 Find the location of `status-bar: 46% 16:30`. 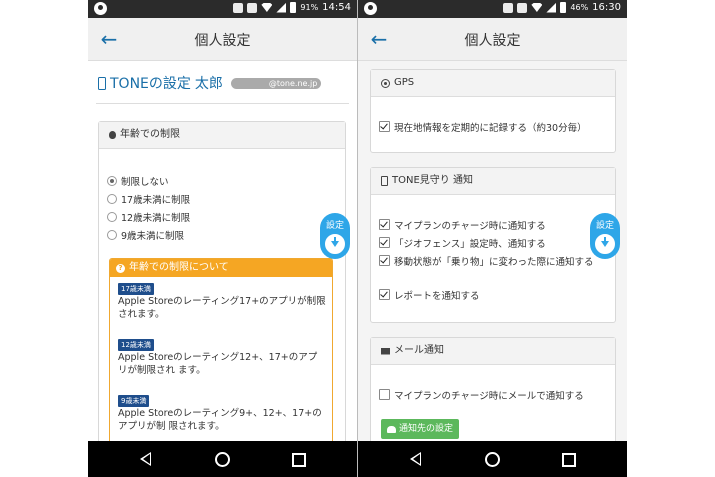

status-bar: 46% 16:30 is located at coordinates (492, 9).